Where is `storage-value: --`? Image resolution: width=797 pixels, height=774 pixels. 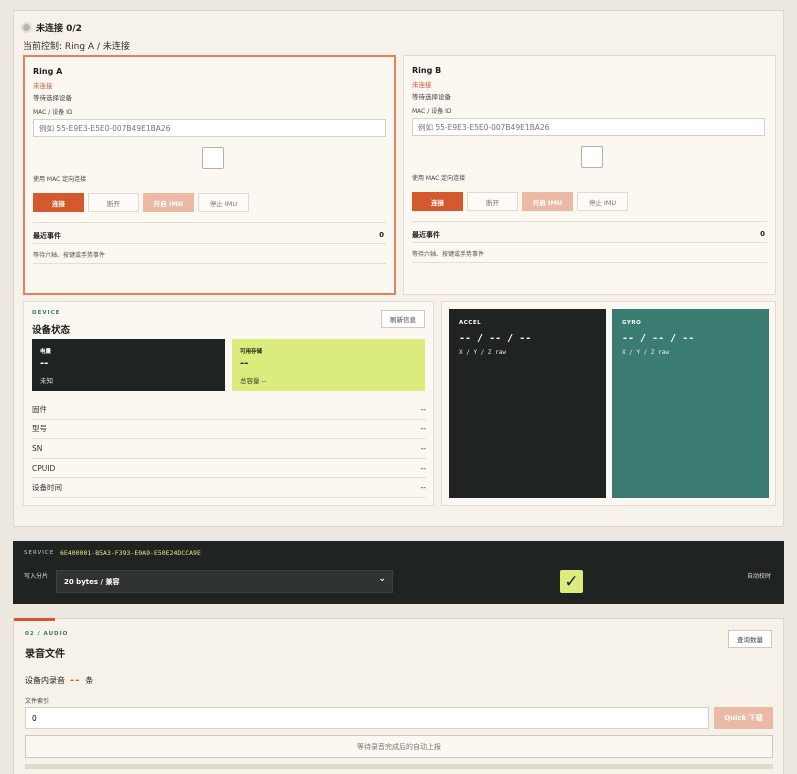 storage-value: -- is located at coordinates (244, 363).